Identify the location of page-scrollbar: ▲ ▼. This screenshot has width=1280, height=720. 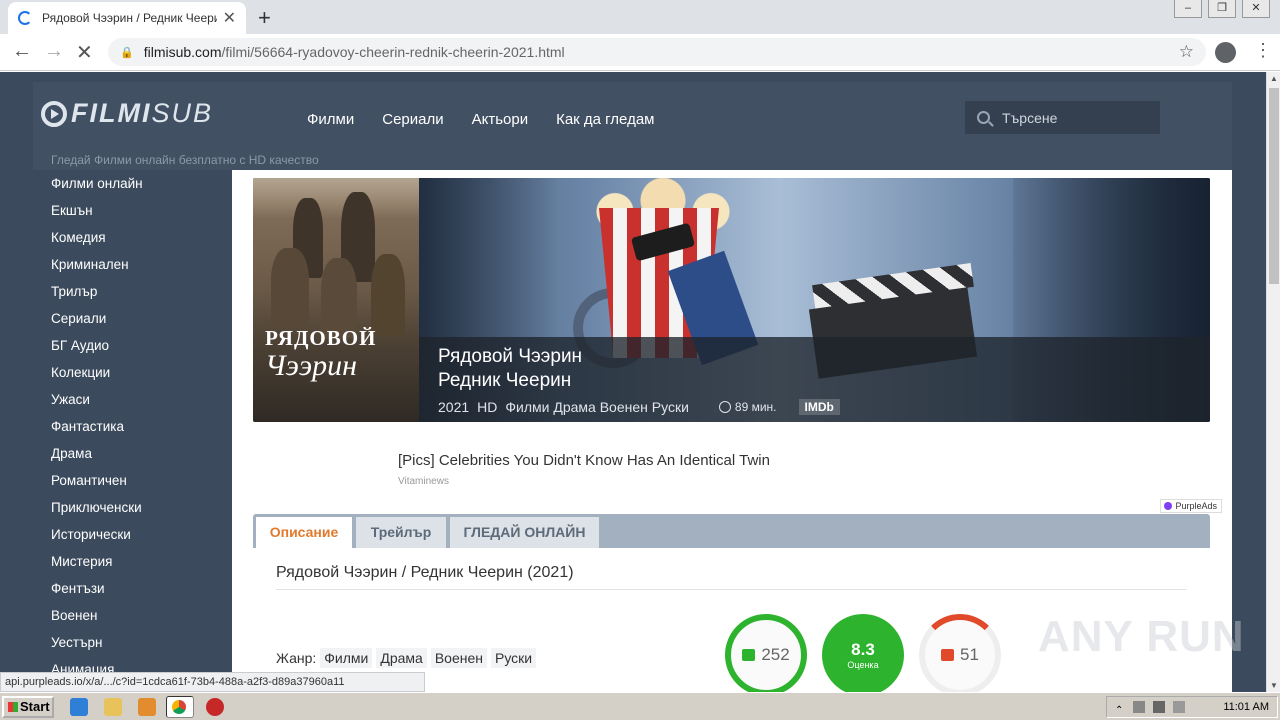
(1273, 382).